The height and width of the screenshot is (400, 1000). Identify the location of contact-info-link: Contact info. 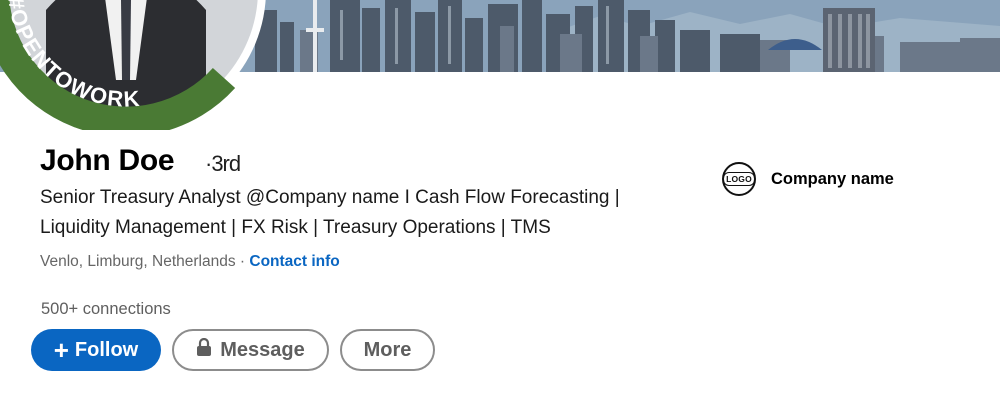
(294, 261).